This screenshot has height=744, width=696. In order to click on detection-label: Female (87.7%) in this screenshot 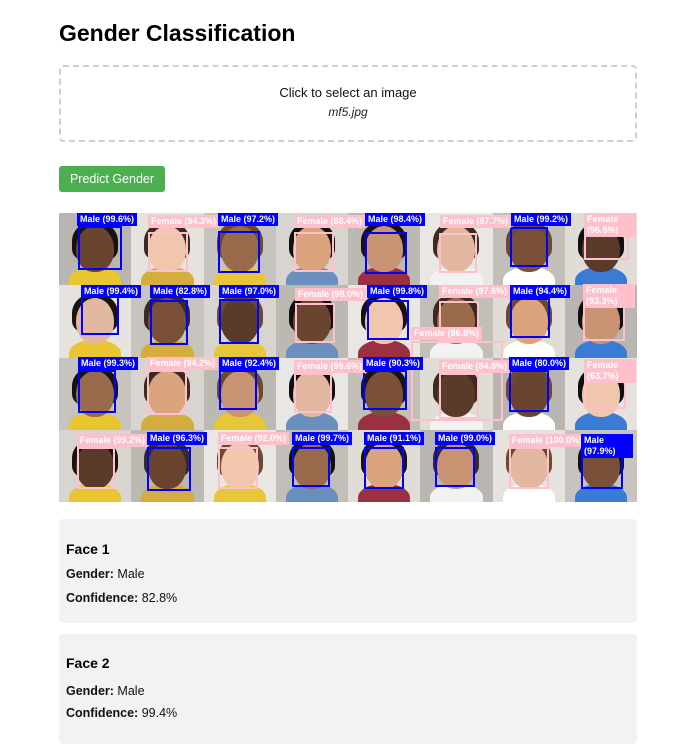, I will do `click(476, 221)`.